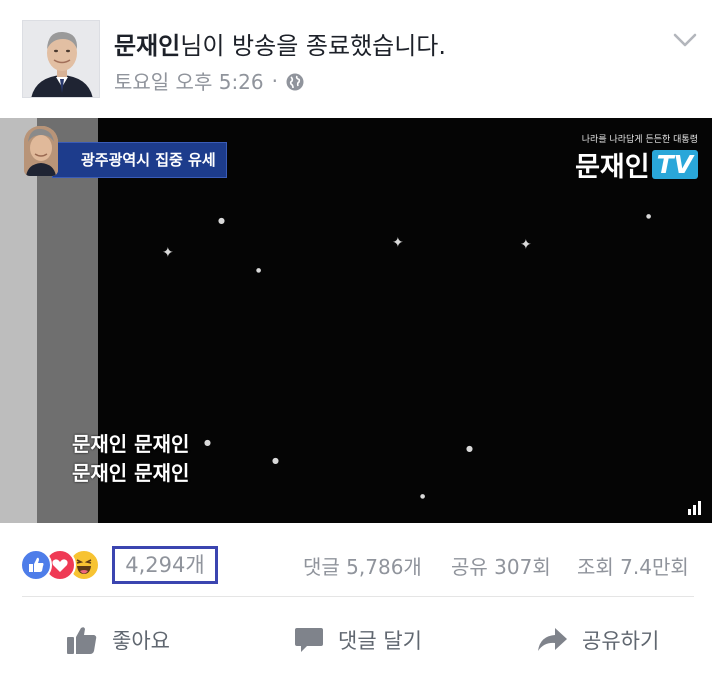 The image size is (712, 679). Describe the element at coordinates (501, 565) in the screenshot. I see `share-count: 공유 307회` at that location.